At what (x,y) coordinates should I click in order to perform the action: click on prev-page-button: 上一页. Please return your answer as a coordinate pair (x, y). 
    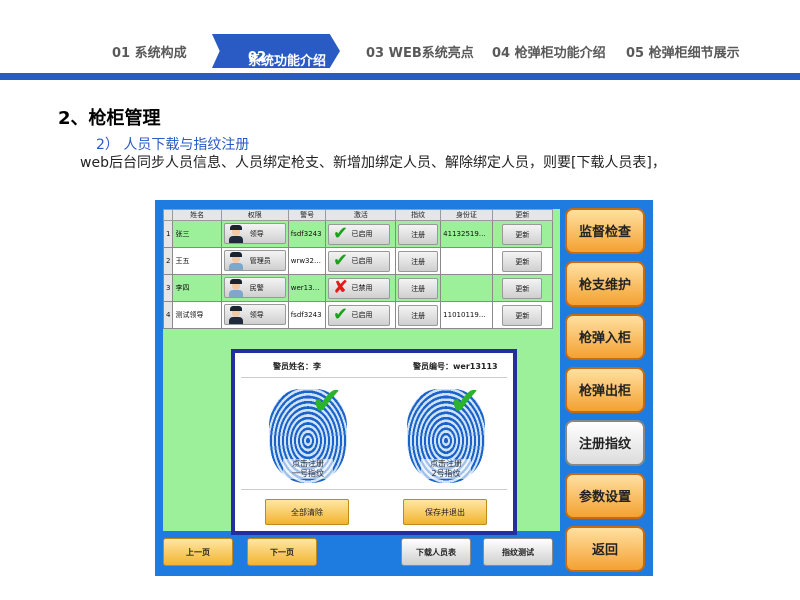
    Looking at the image, I should click on (198, 552).